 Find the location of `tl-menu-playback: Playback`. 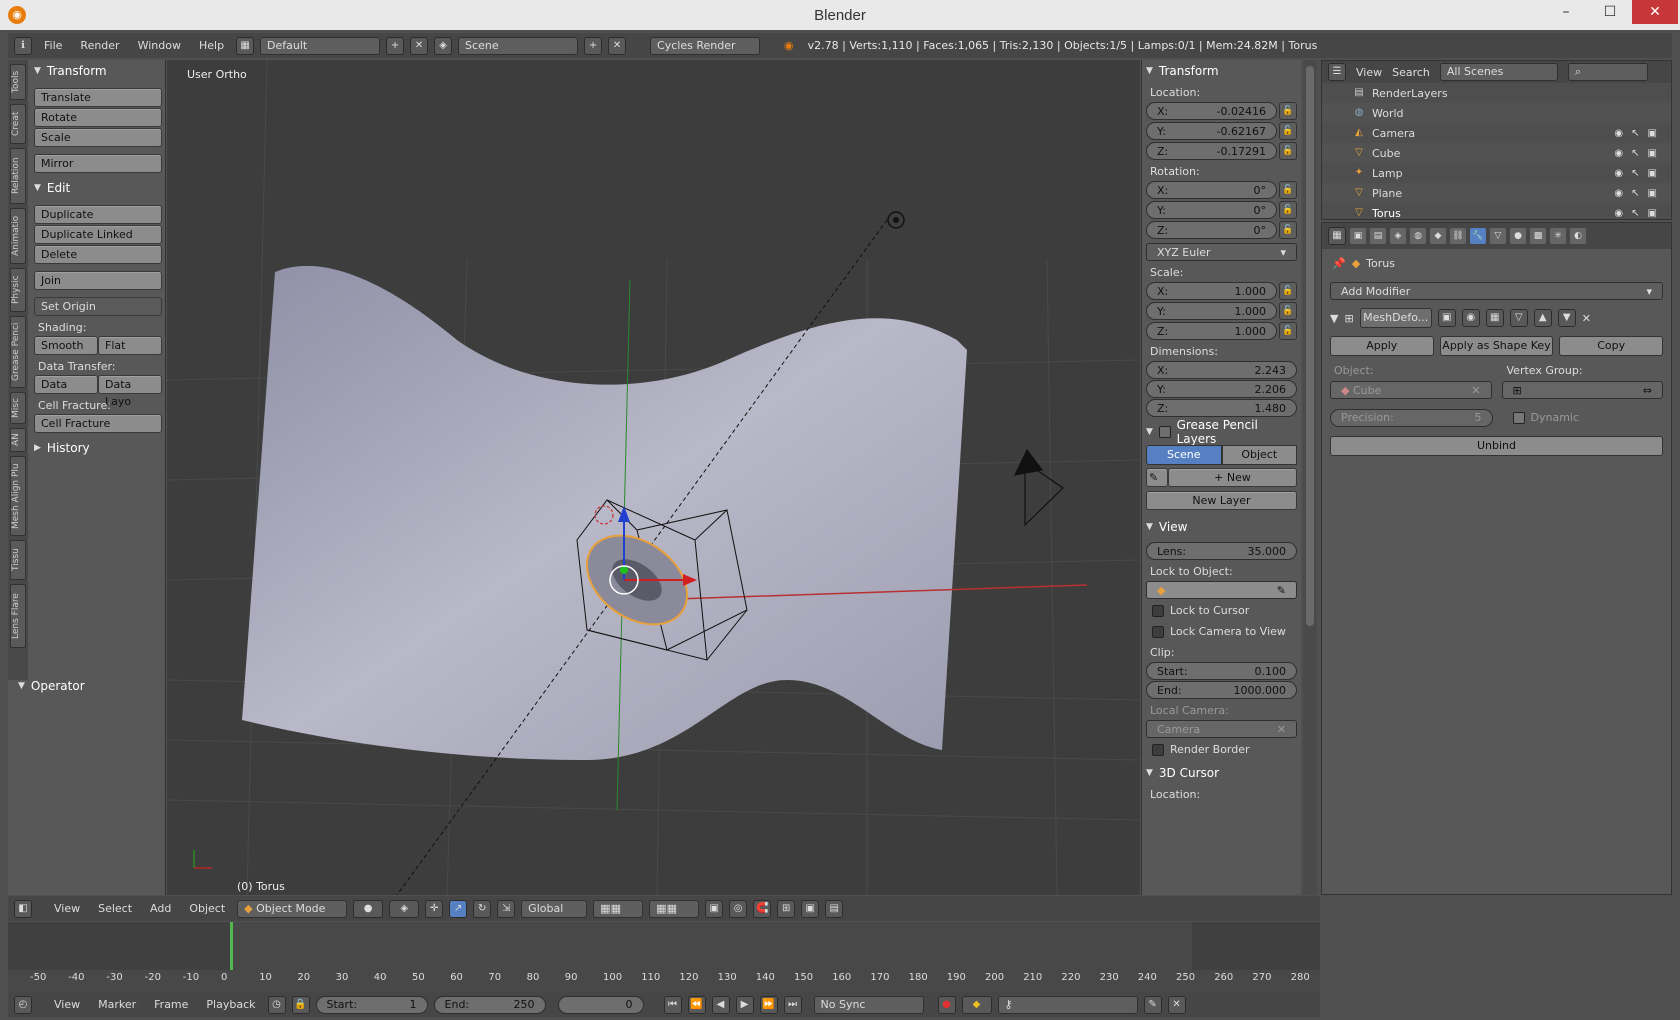

tl-menu-playback: Playback is located at coordinates (230, 1004).